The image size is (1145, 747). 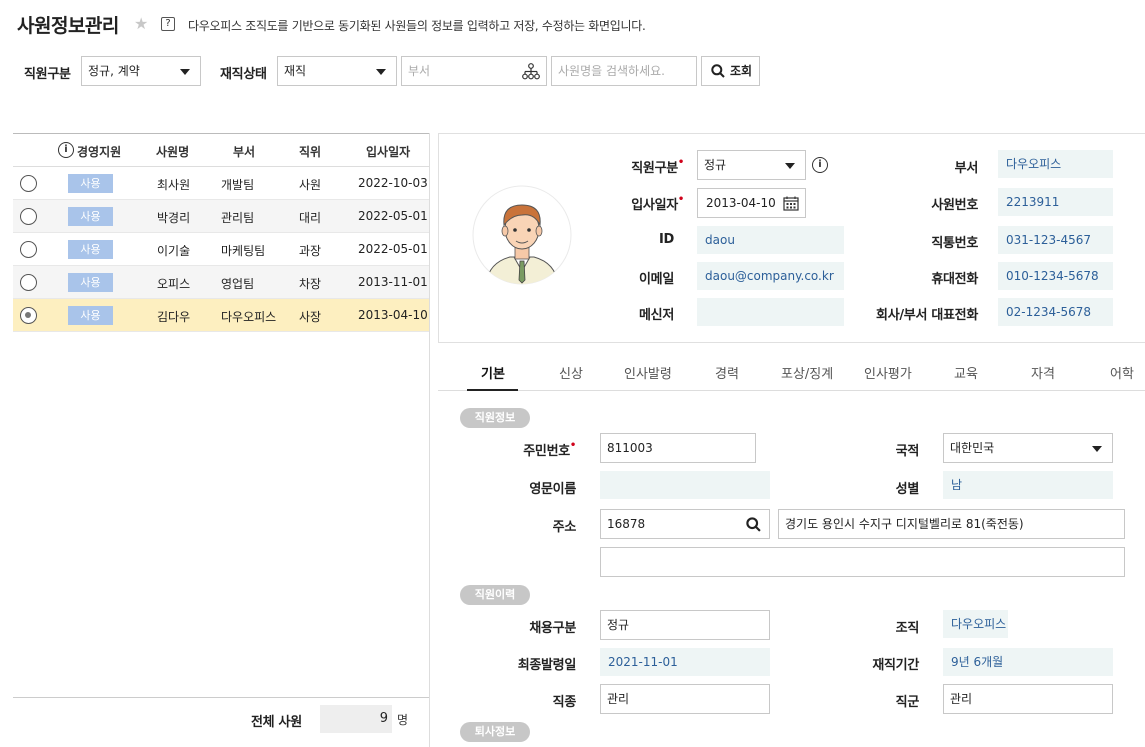 What do you see at coordinates (295, 71) in the screenshot?
I see `status-filter-value: 재직` at bounding box center [295, 71].